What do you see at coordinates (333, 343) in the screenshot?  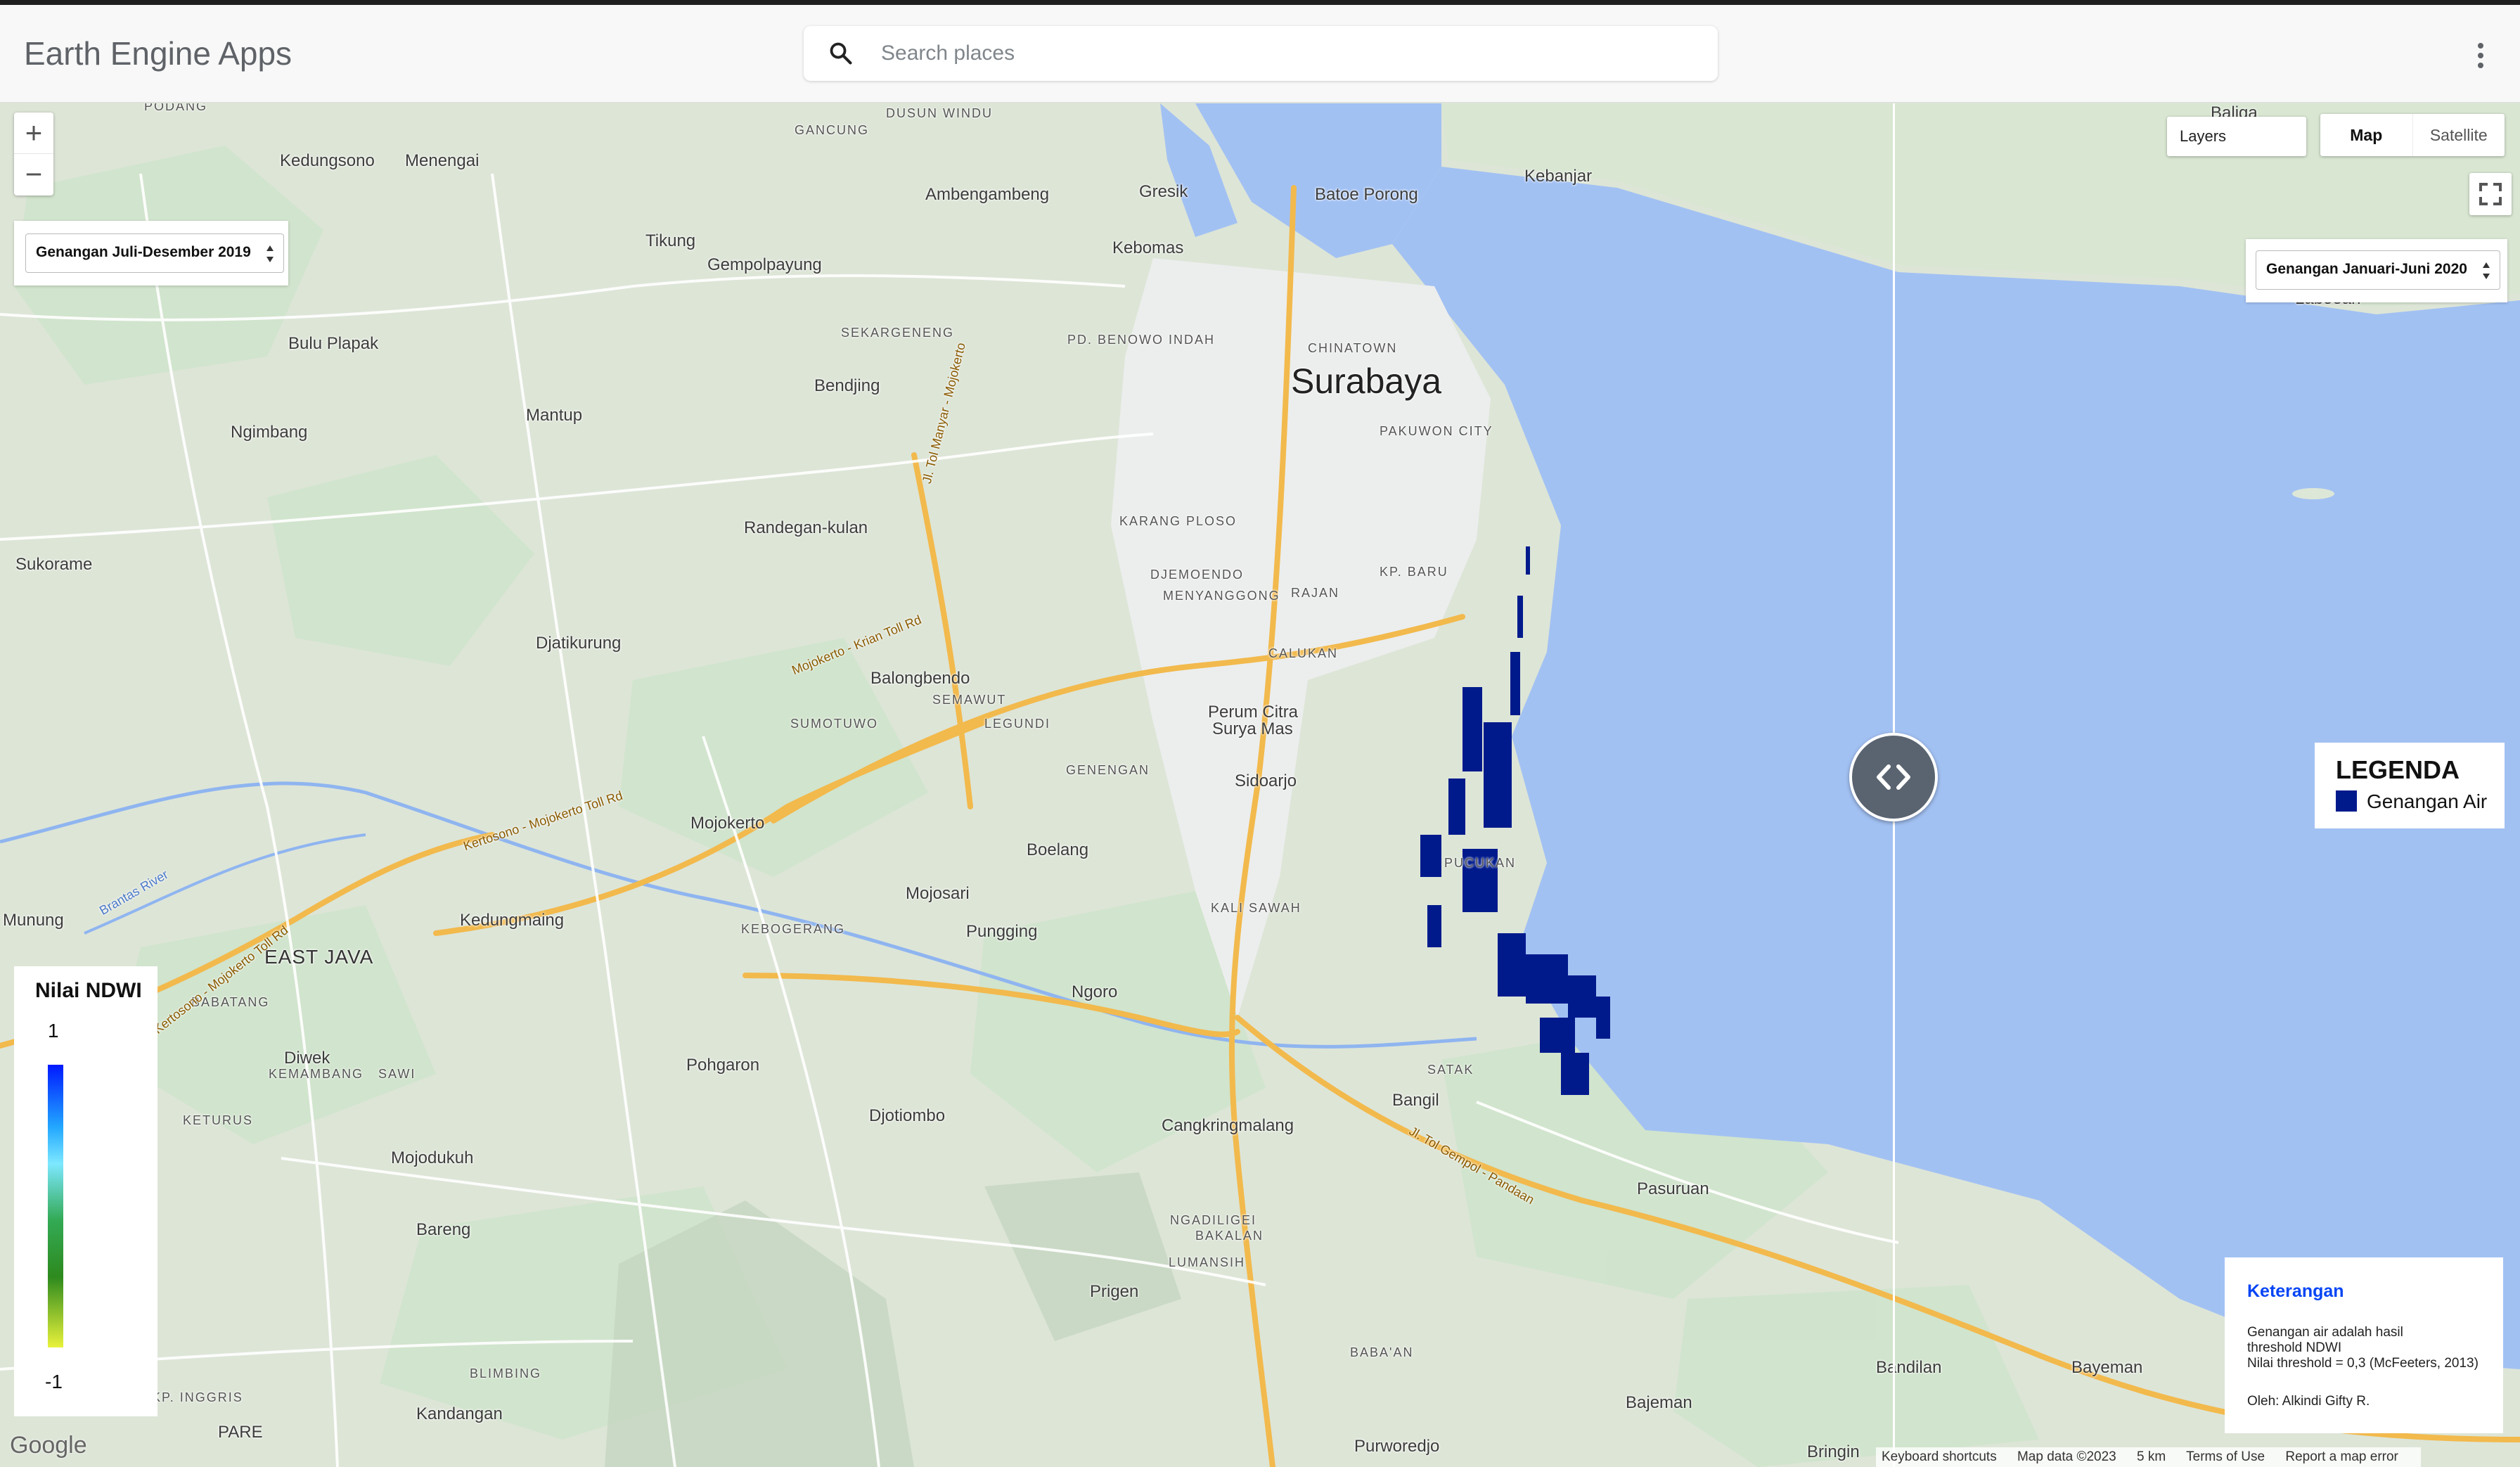 I see `place-label: Bulu Plapak` at bounding box center [333, 343].